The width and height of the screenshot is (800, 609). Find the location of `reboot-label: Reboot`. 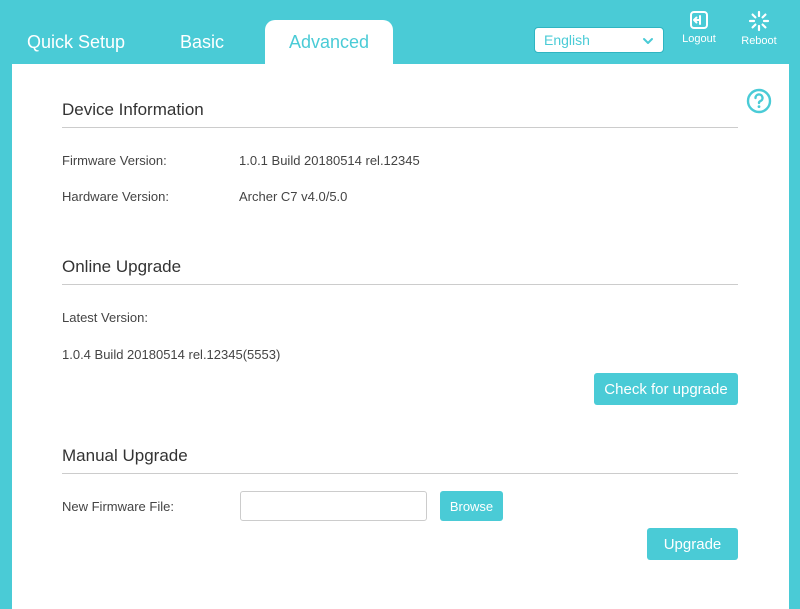

reboot-label: Reboot is located at coordinates (759, 41).